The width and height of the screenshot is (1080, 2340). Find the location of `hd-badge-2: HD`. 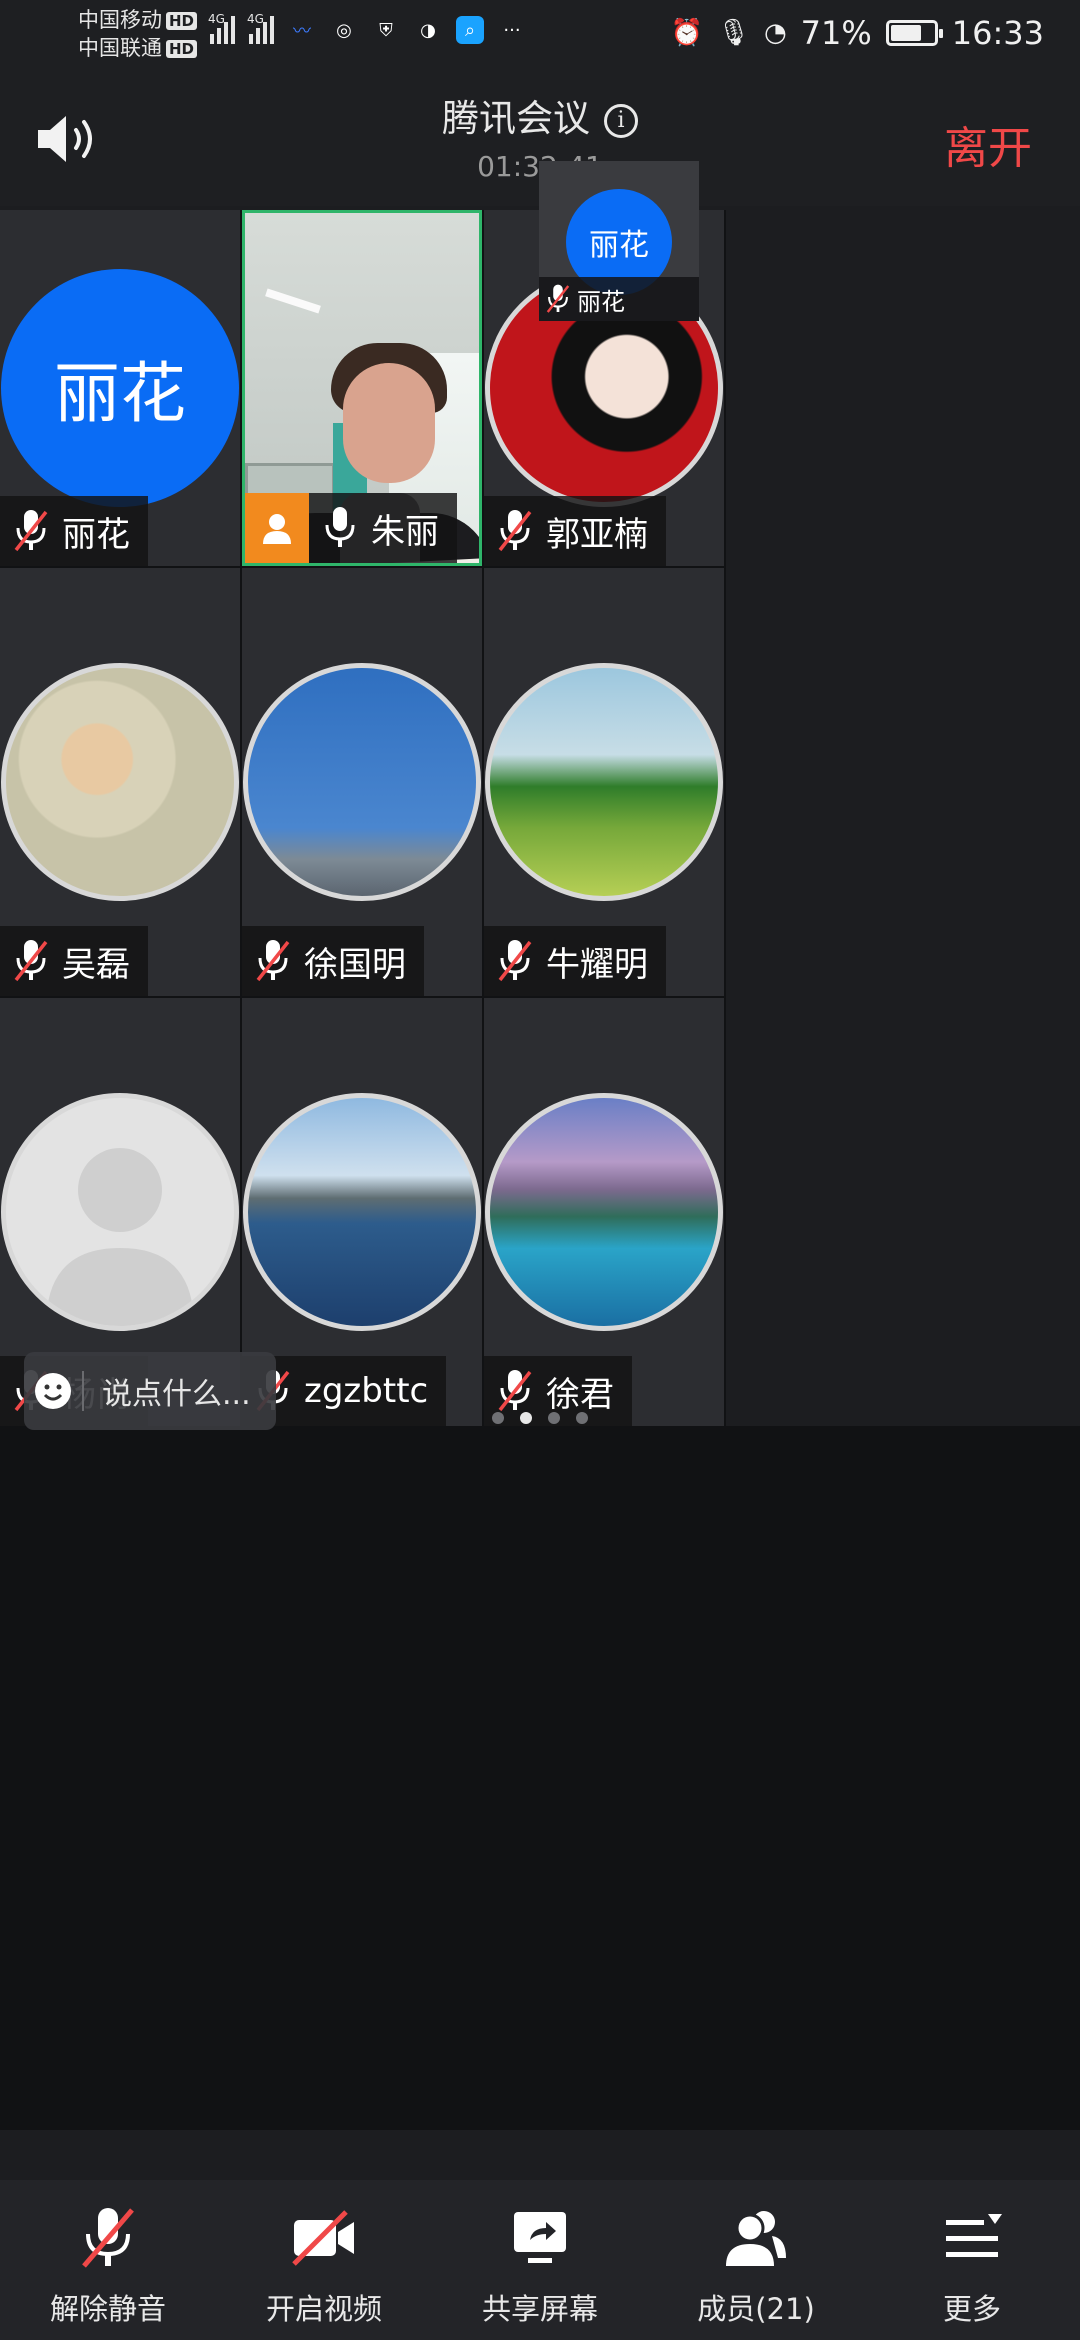

hd-badge-2: HD is located at coordinates (182, 49).